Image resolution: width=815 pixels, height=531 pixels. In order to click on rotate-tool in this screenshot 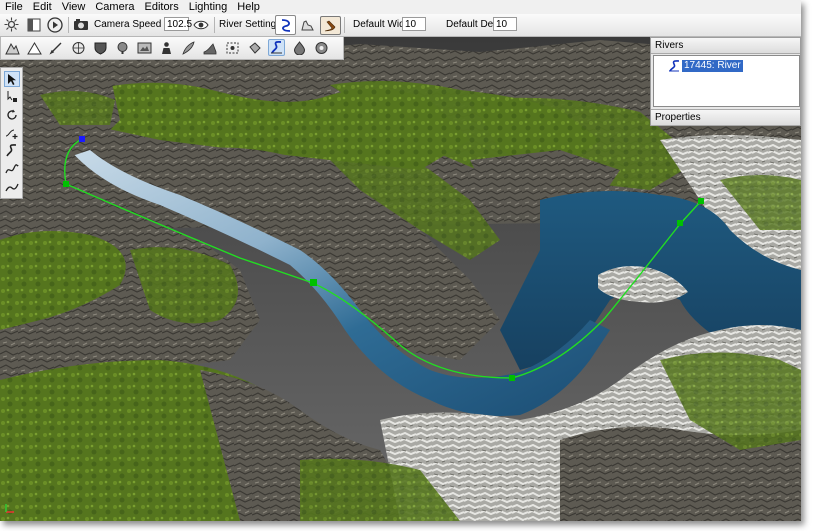, I will do `click(12, 115)`.